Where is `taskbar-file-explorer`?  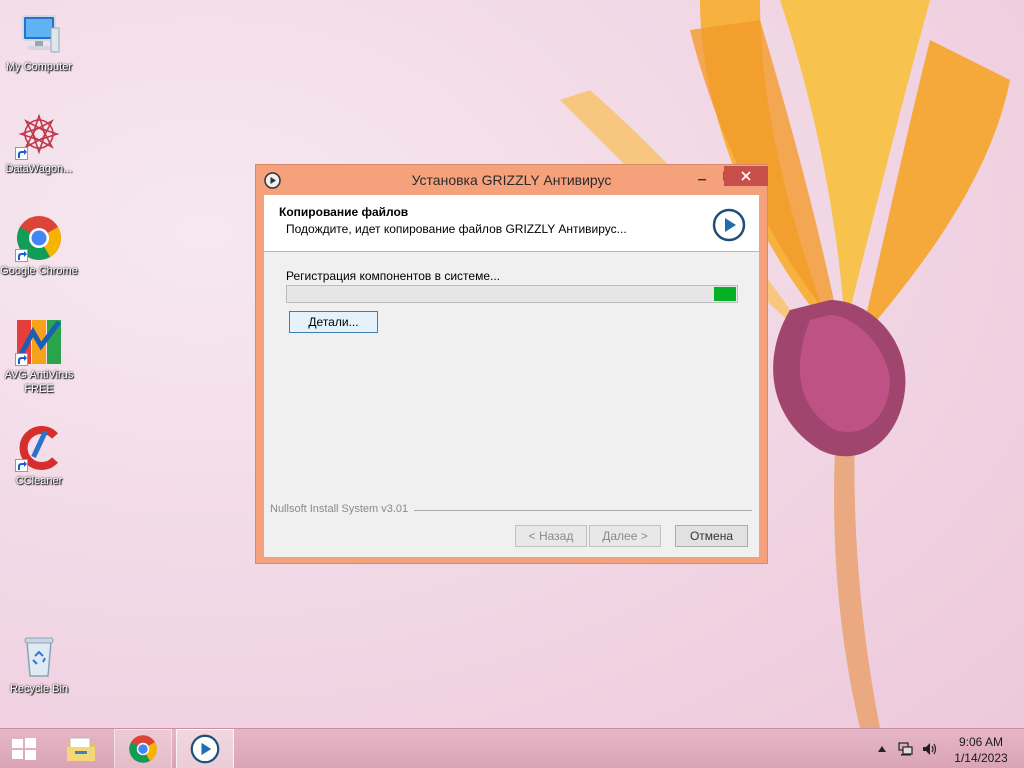
taskbar-file-explorer is located at coordinates (81, 748).